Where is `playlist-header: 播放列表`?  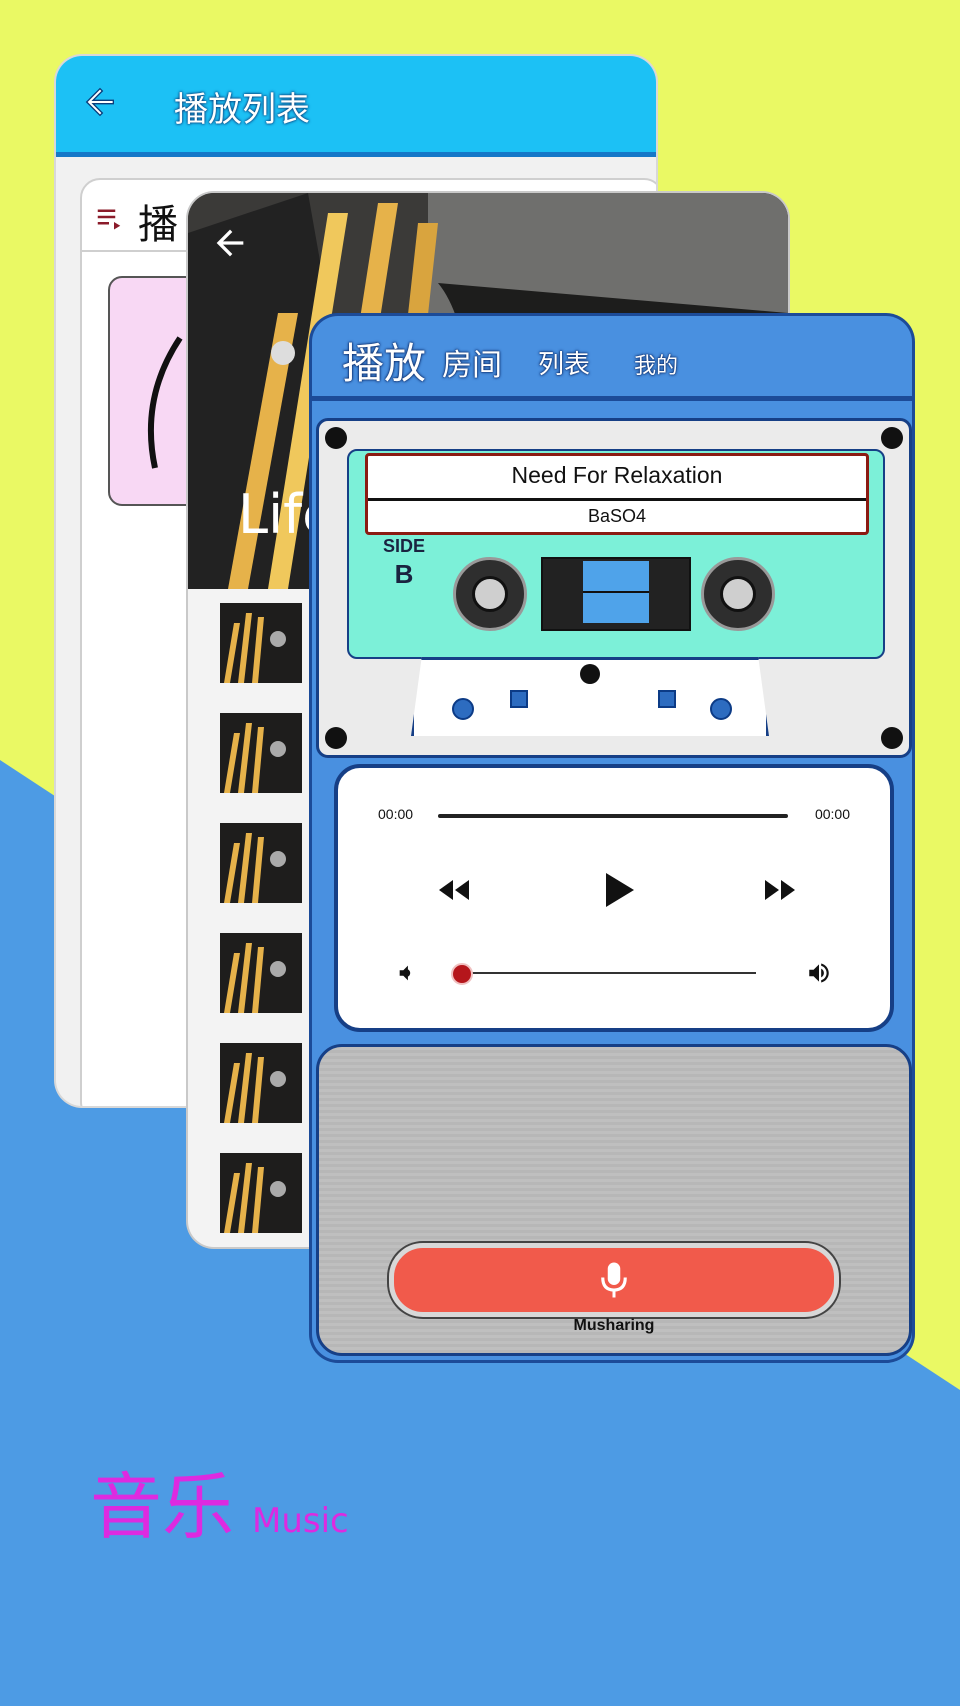 playlist-header: 播放列表 is located at coordinates (356, 106).